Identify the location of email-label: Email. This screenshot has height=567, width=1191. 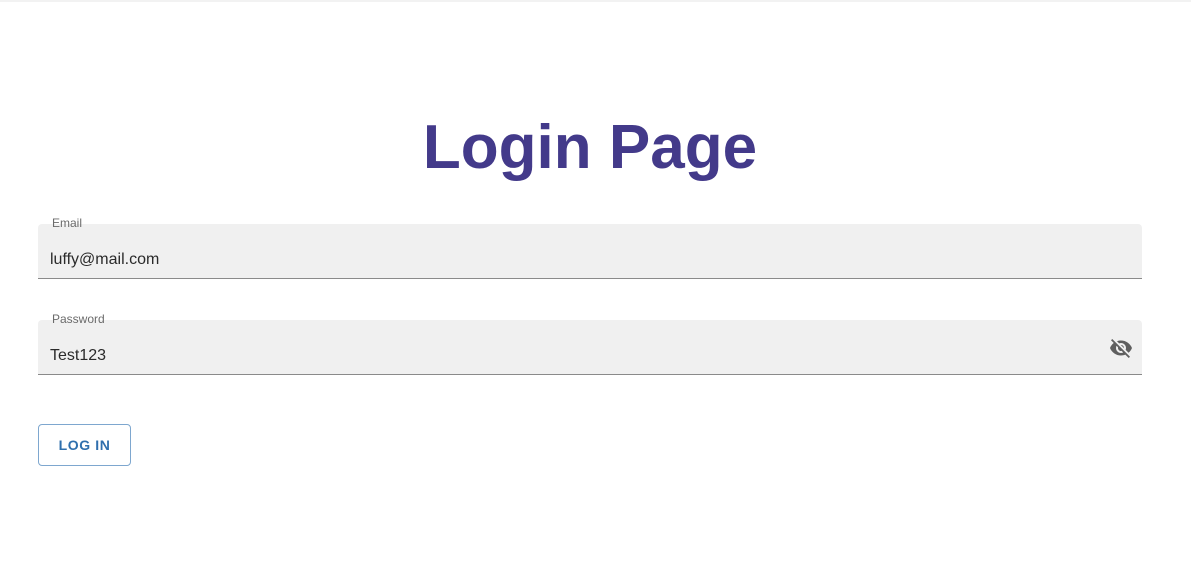
(67, 223).